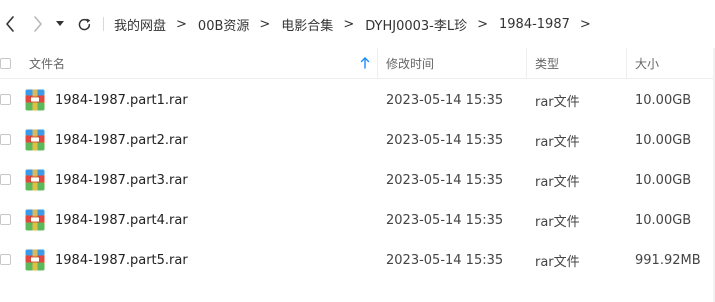  What do you see at coordinates (547, 63) in the screenshot?
I see `column-header-type: 类型` at bounding box center [547, 63].